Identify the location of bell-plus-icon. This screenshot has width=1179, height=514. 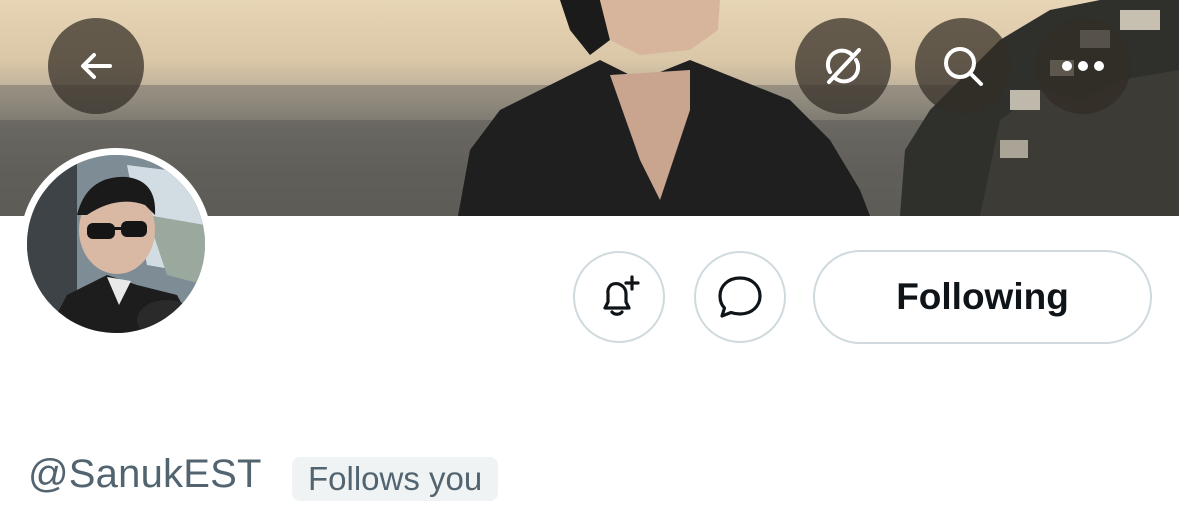
(621, 295).